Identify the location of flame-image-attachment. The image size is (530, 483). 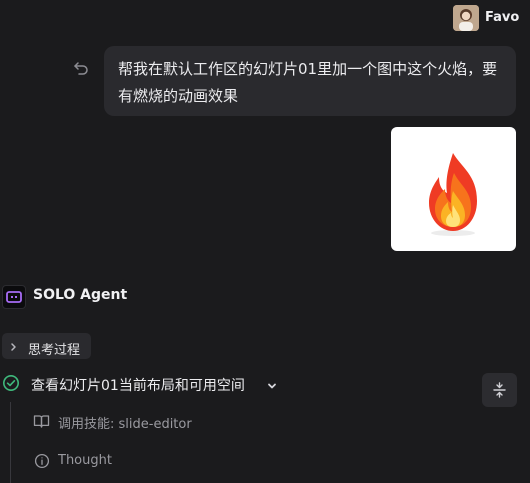
(453, 189).